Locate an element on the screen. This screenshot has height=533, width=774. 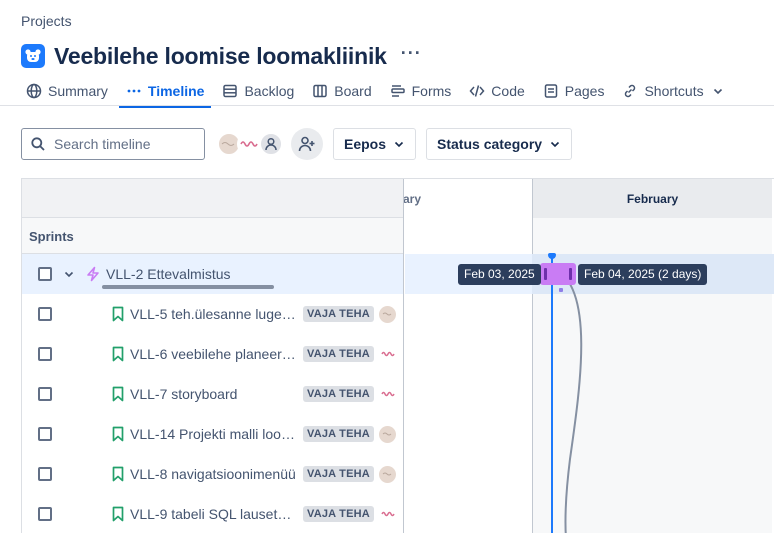
bar-start-tooltip: Feb 03, 2025 is located at coordinates (499, 274).